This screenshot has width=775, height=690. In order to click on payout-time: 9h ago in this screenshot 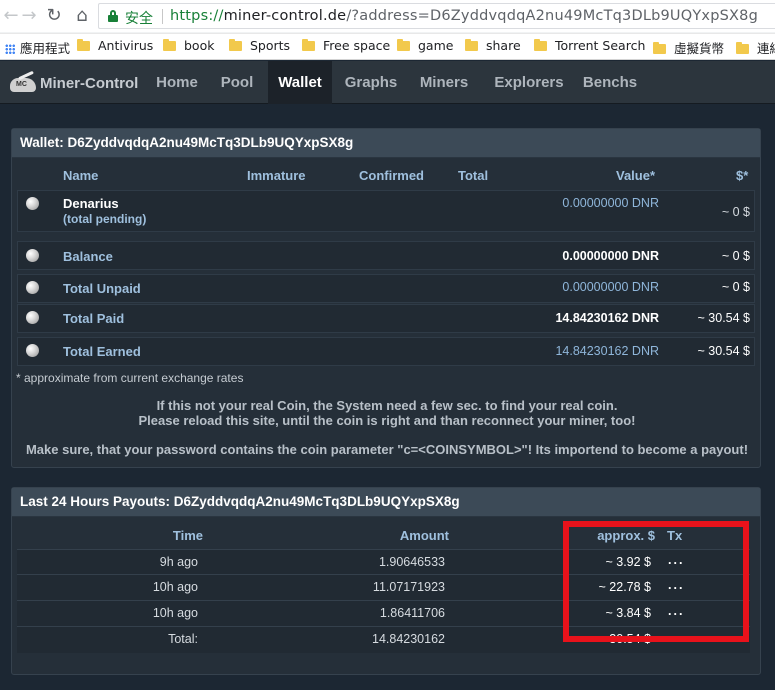, I will do `click(178, 562)`.